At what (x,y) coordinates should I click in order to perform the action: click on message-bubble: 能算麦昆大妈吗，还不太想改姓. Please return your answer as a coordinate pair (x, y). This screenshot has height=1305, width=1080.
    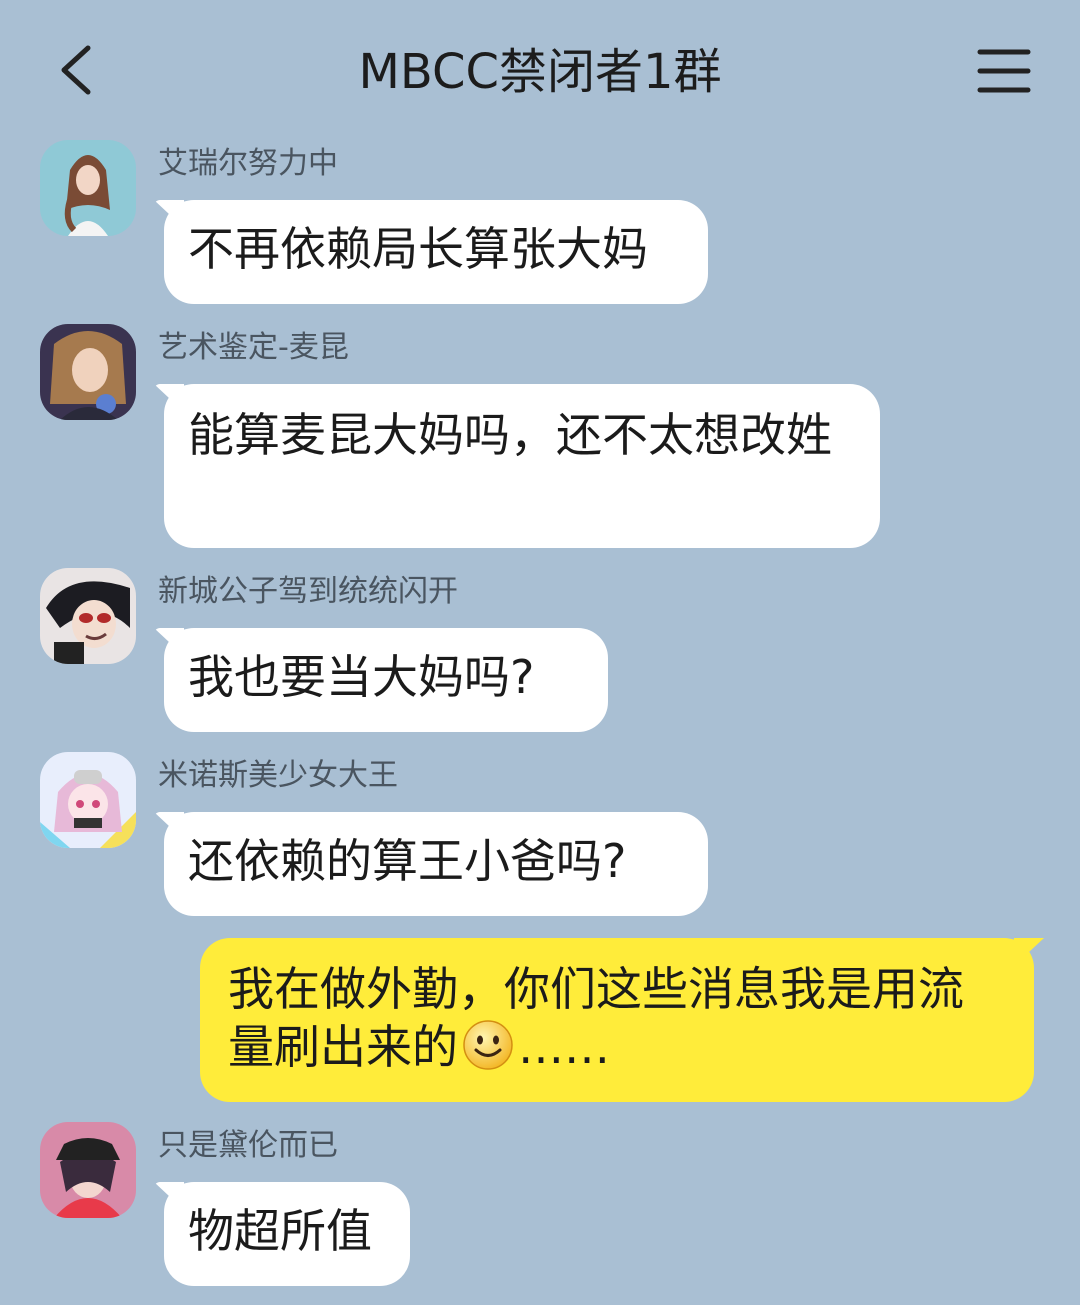
    Looking at the image, I should click on (522, 466).